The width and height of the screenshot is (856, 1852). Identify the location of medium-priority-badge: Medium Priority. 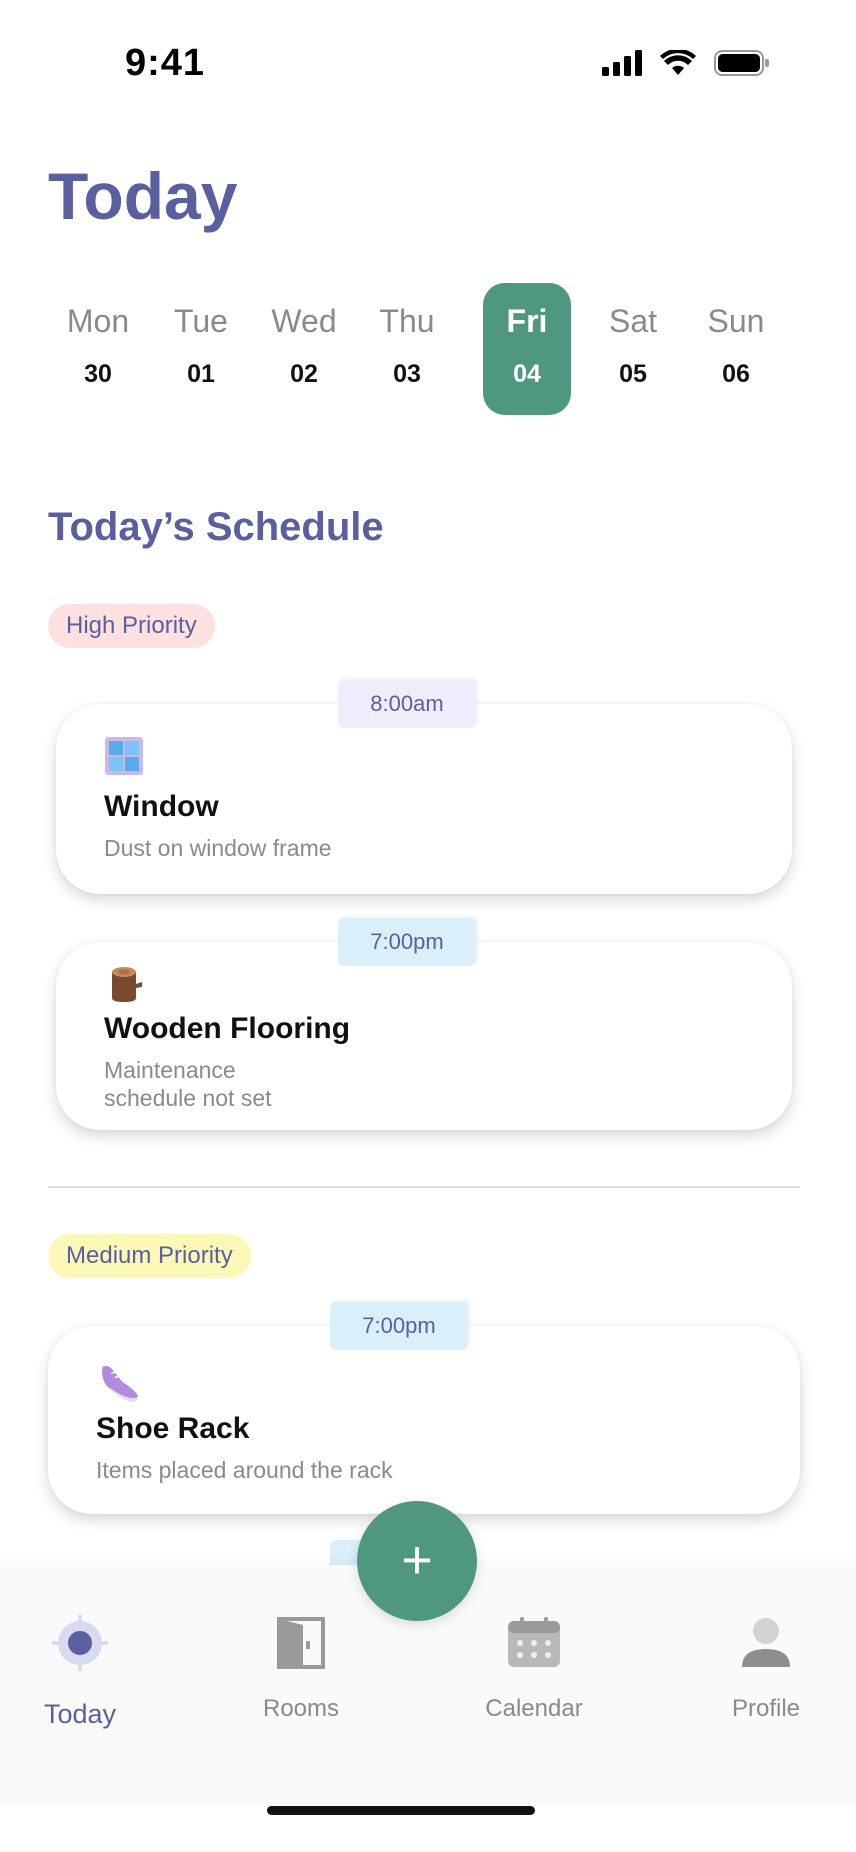
(149, 1256).